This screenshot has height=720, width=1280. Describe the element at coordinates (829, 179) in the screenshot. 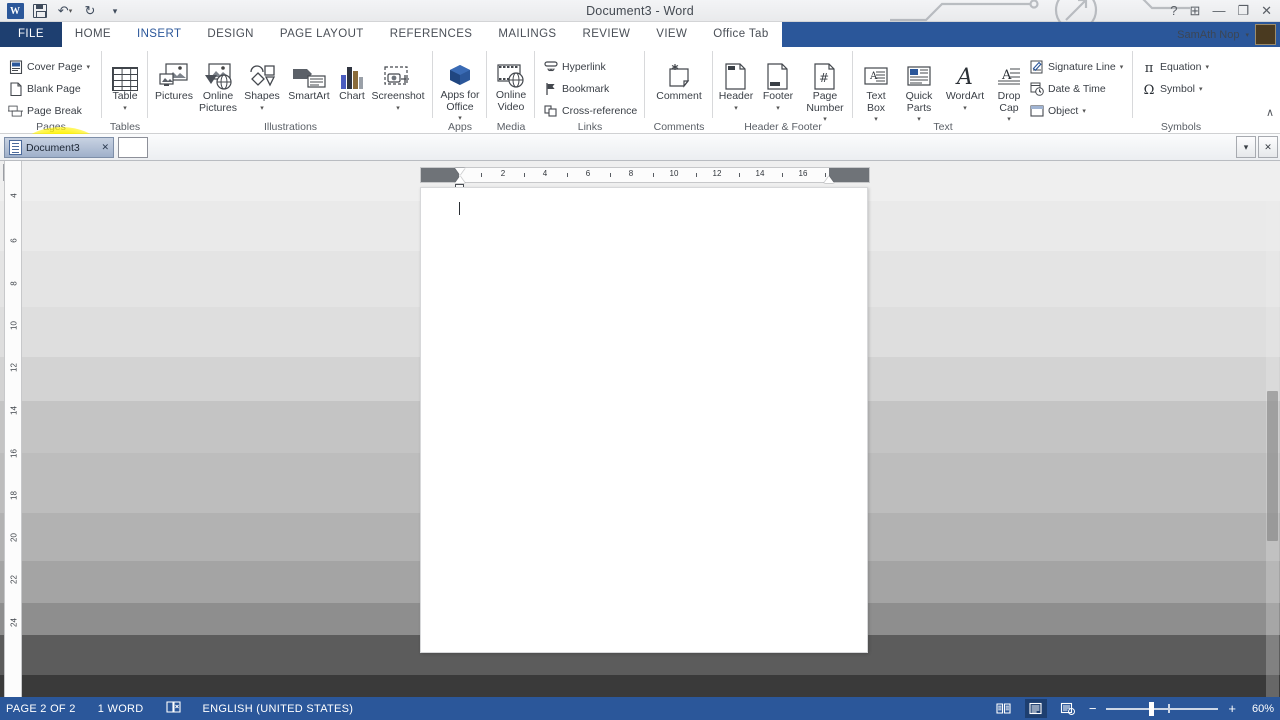

I see `right-indent-marker` at that location.